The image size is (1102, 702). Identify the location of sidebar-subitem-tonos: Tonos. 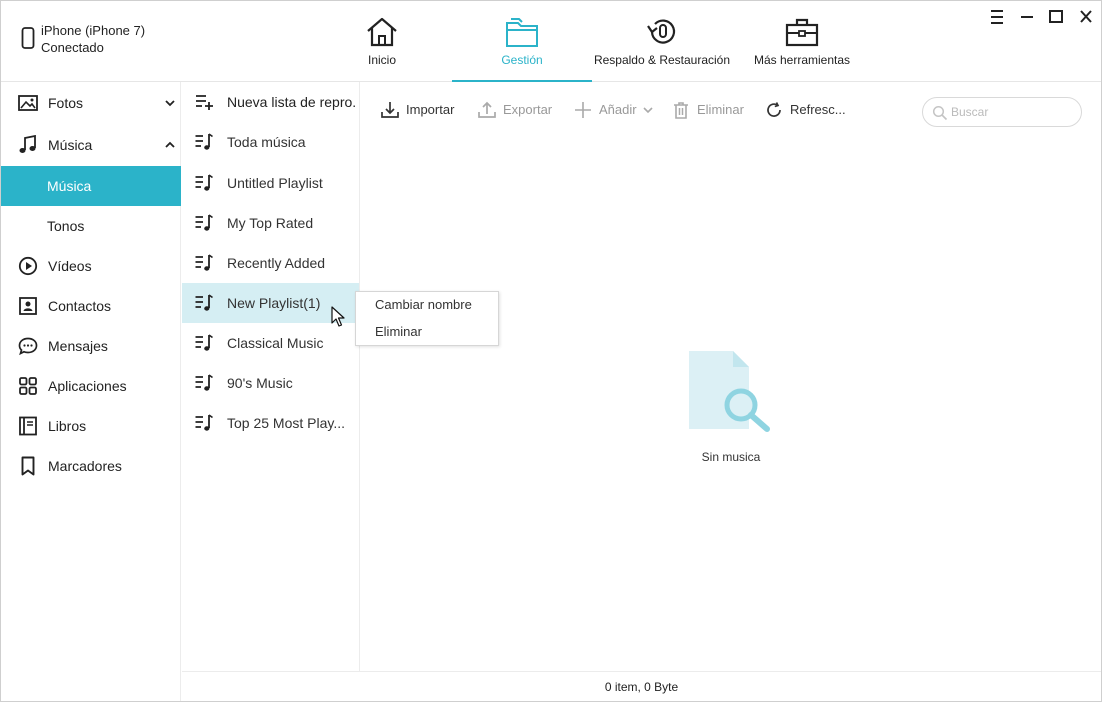
(91, 226).